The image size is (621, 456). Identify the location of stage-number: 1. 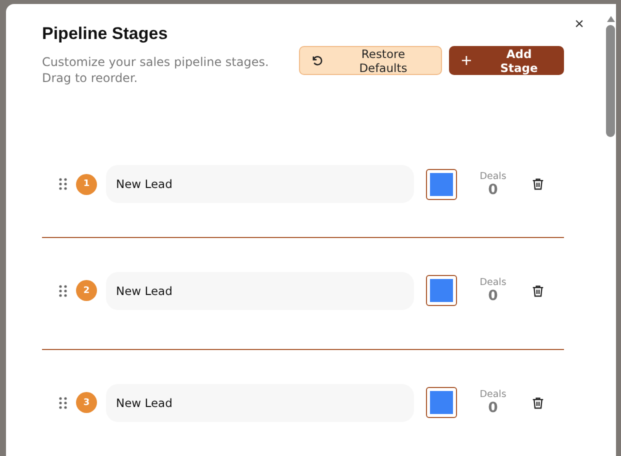
(86, 184).